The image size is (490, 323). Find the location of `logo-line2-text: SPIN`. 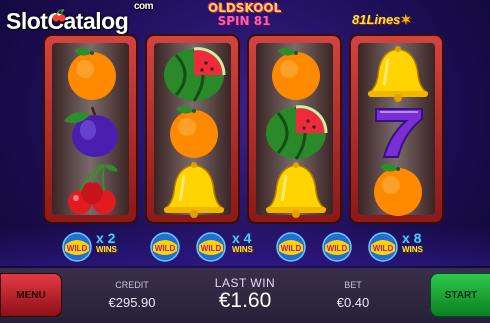

logo-line2-text: SPIN is located at coordinates (233, 21).